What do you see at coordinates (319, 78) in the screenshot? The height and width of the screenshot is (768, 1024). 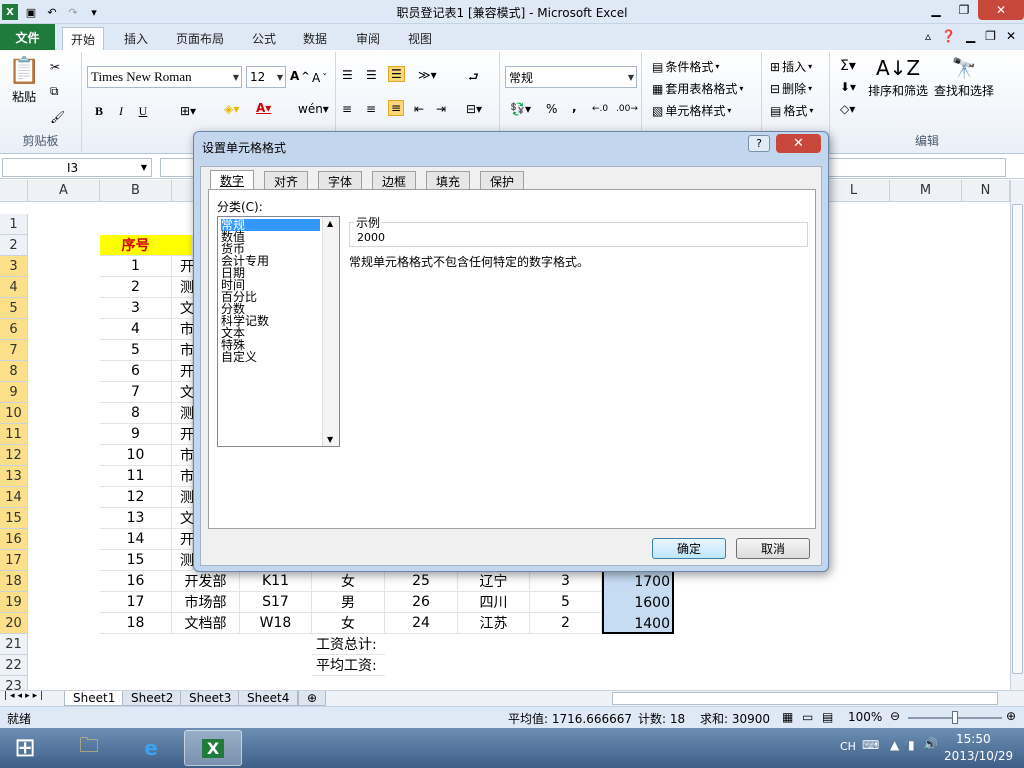 I see `shrink-font-icon: Aˇ` at bounding box center [319, 78].